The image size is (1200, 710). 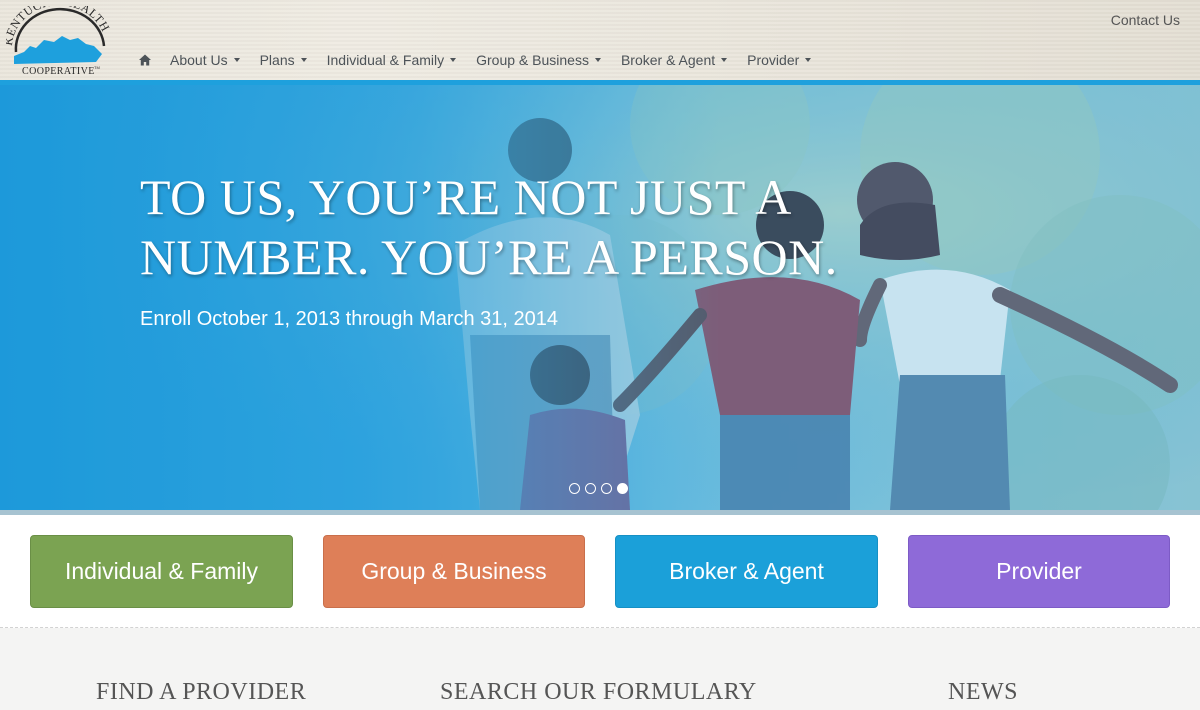 I want to click on contact-us-link: Contact Us, so click(x=1145, y=20).